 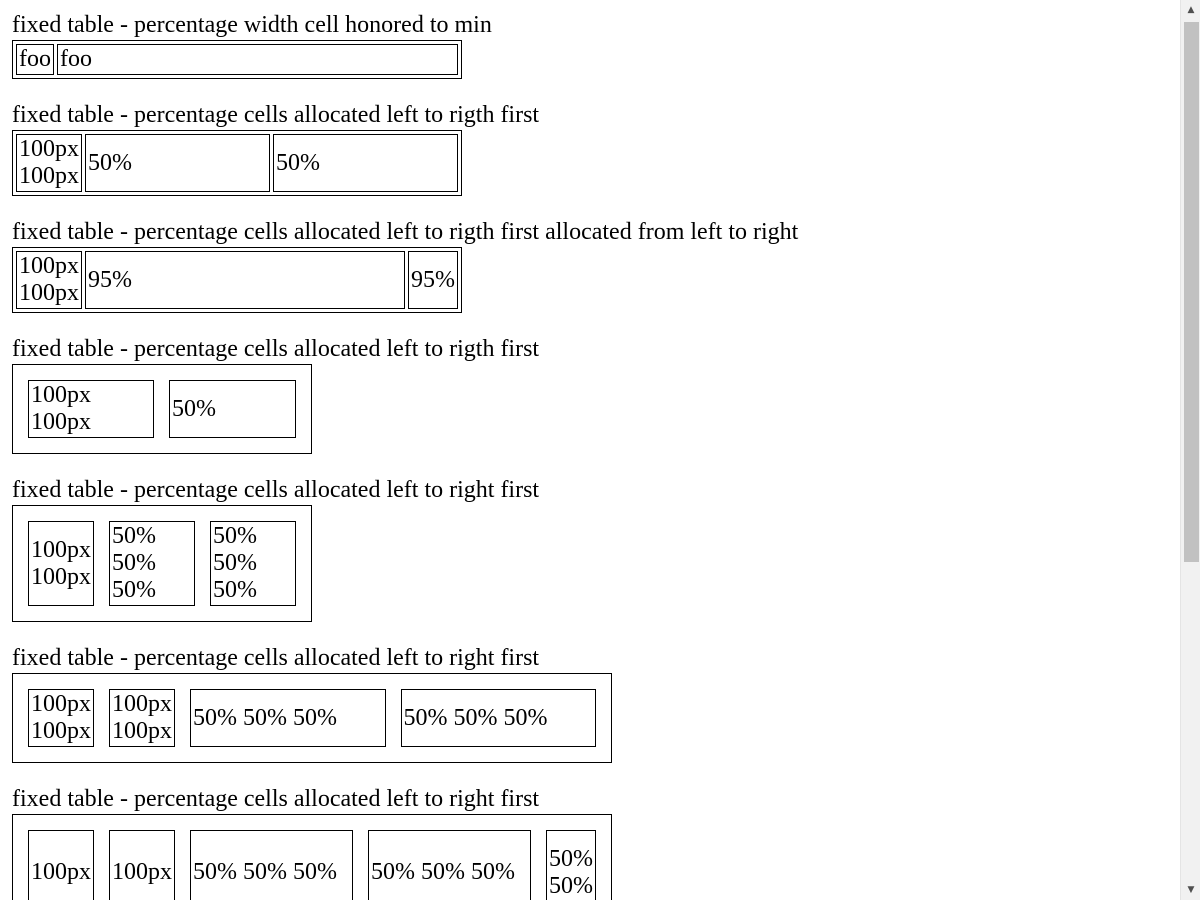 I want to click on vertical-scrollbar: ▲ ▼, so click(x=1190, y=450).